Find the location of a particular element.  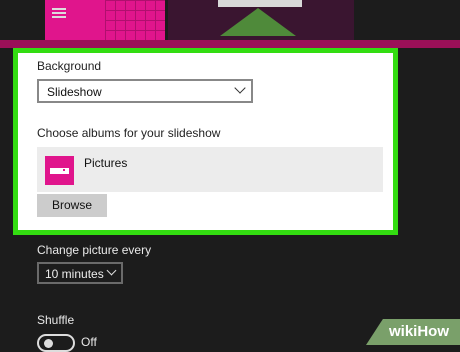

shuffle-state: Off is located at coordinates (89, 342).